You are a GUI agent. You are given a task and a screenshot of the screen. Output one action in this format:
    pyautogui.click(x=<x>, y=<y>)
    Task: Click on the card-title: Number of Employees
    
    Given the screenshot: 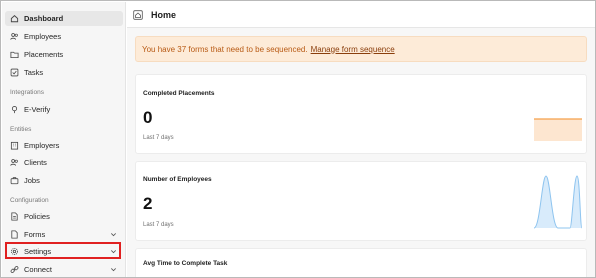 What is the action you would take?
    pyautogui.click(x=177, y=179)
    